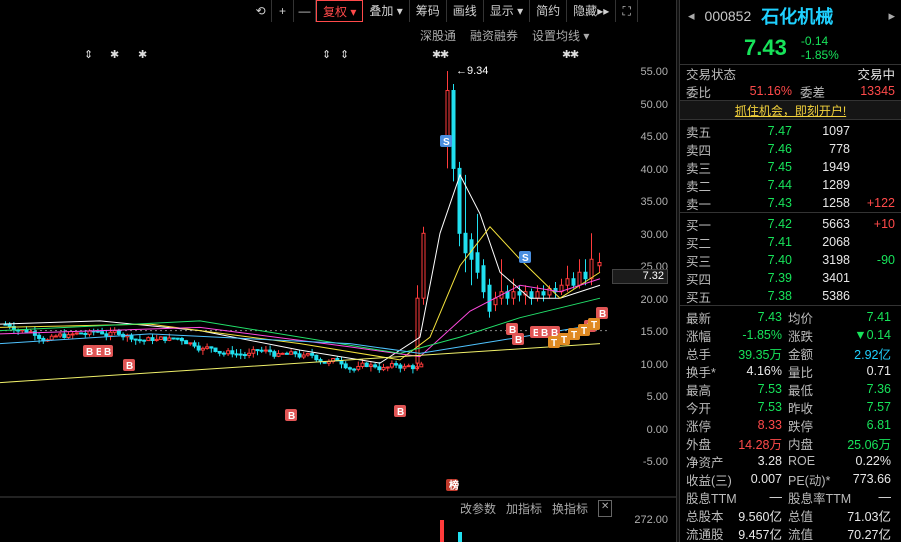 The height and width of the screenshot is (542, 901). Describe the element at coordinates (762, 335) in the screenshot. I see `quote-value: -1.85%` at that location.